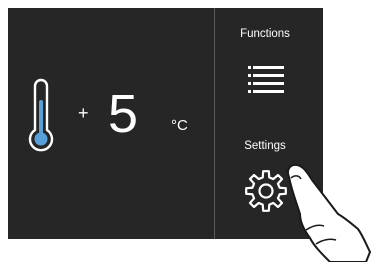 This screenshot has height=262, width=379. What do you see at coordinates (266, 82) in the screenshot?
I see `list-icon` at bounding box center [266, 82].